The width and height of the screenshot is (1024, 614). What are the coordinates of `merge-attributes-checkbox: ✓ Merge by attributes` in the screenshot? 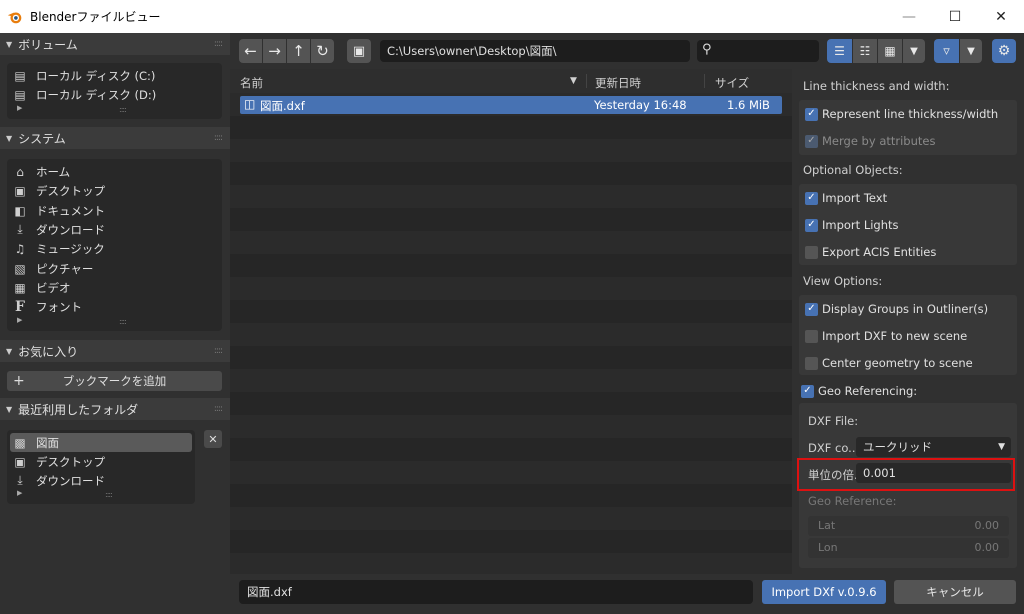 It's located at (870, 141).